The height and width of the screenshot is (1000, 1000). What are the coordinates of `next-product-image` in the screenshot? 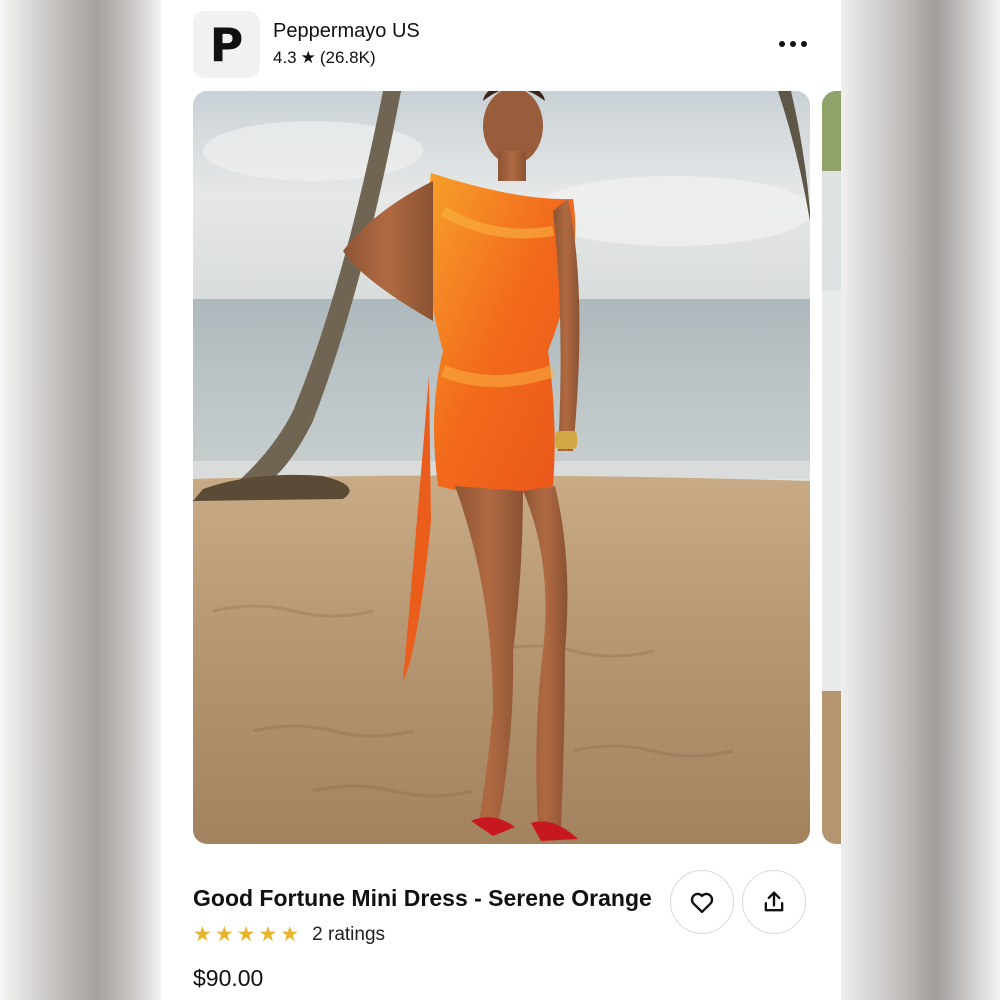 It's located at (831, 467).